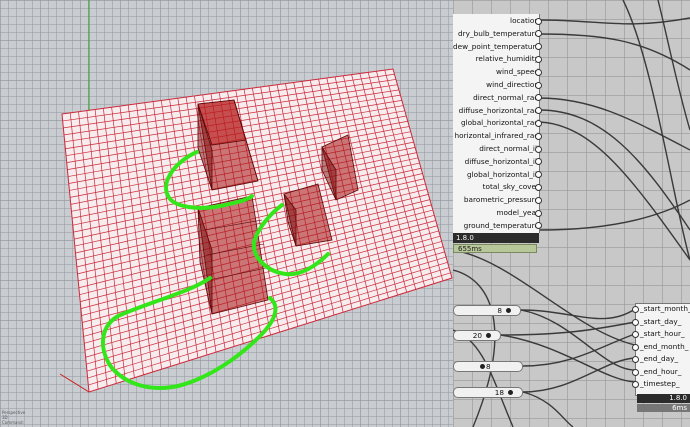  What do you see at coordinates (14, 417) in the screenshot?
I see `viewport-status: Perspective 3D Command:` at bounding box center [14, 417].